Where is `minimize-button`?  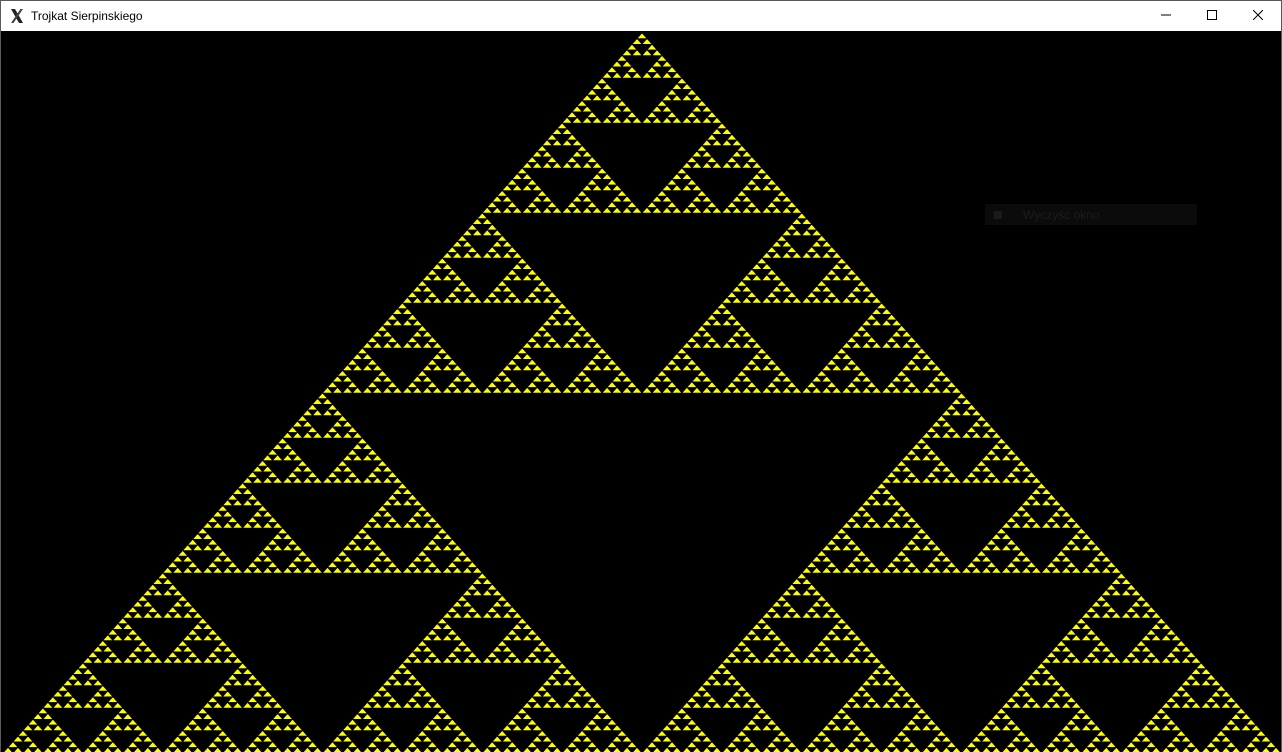
minimize-button is located at coordinates (1166, 16).